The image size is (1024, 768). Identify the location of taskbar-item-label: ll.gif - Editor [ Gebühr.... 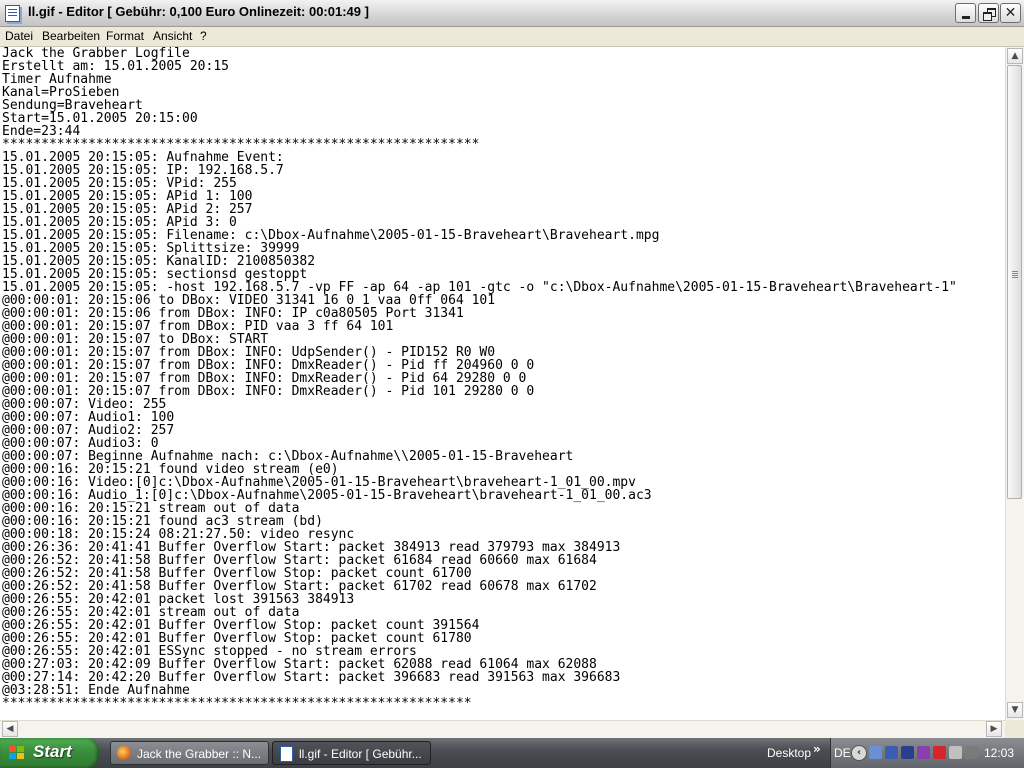
(360, 754).